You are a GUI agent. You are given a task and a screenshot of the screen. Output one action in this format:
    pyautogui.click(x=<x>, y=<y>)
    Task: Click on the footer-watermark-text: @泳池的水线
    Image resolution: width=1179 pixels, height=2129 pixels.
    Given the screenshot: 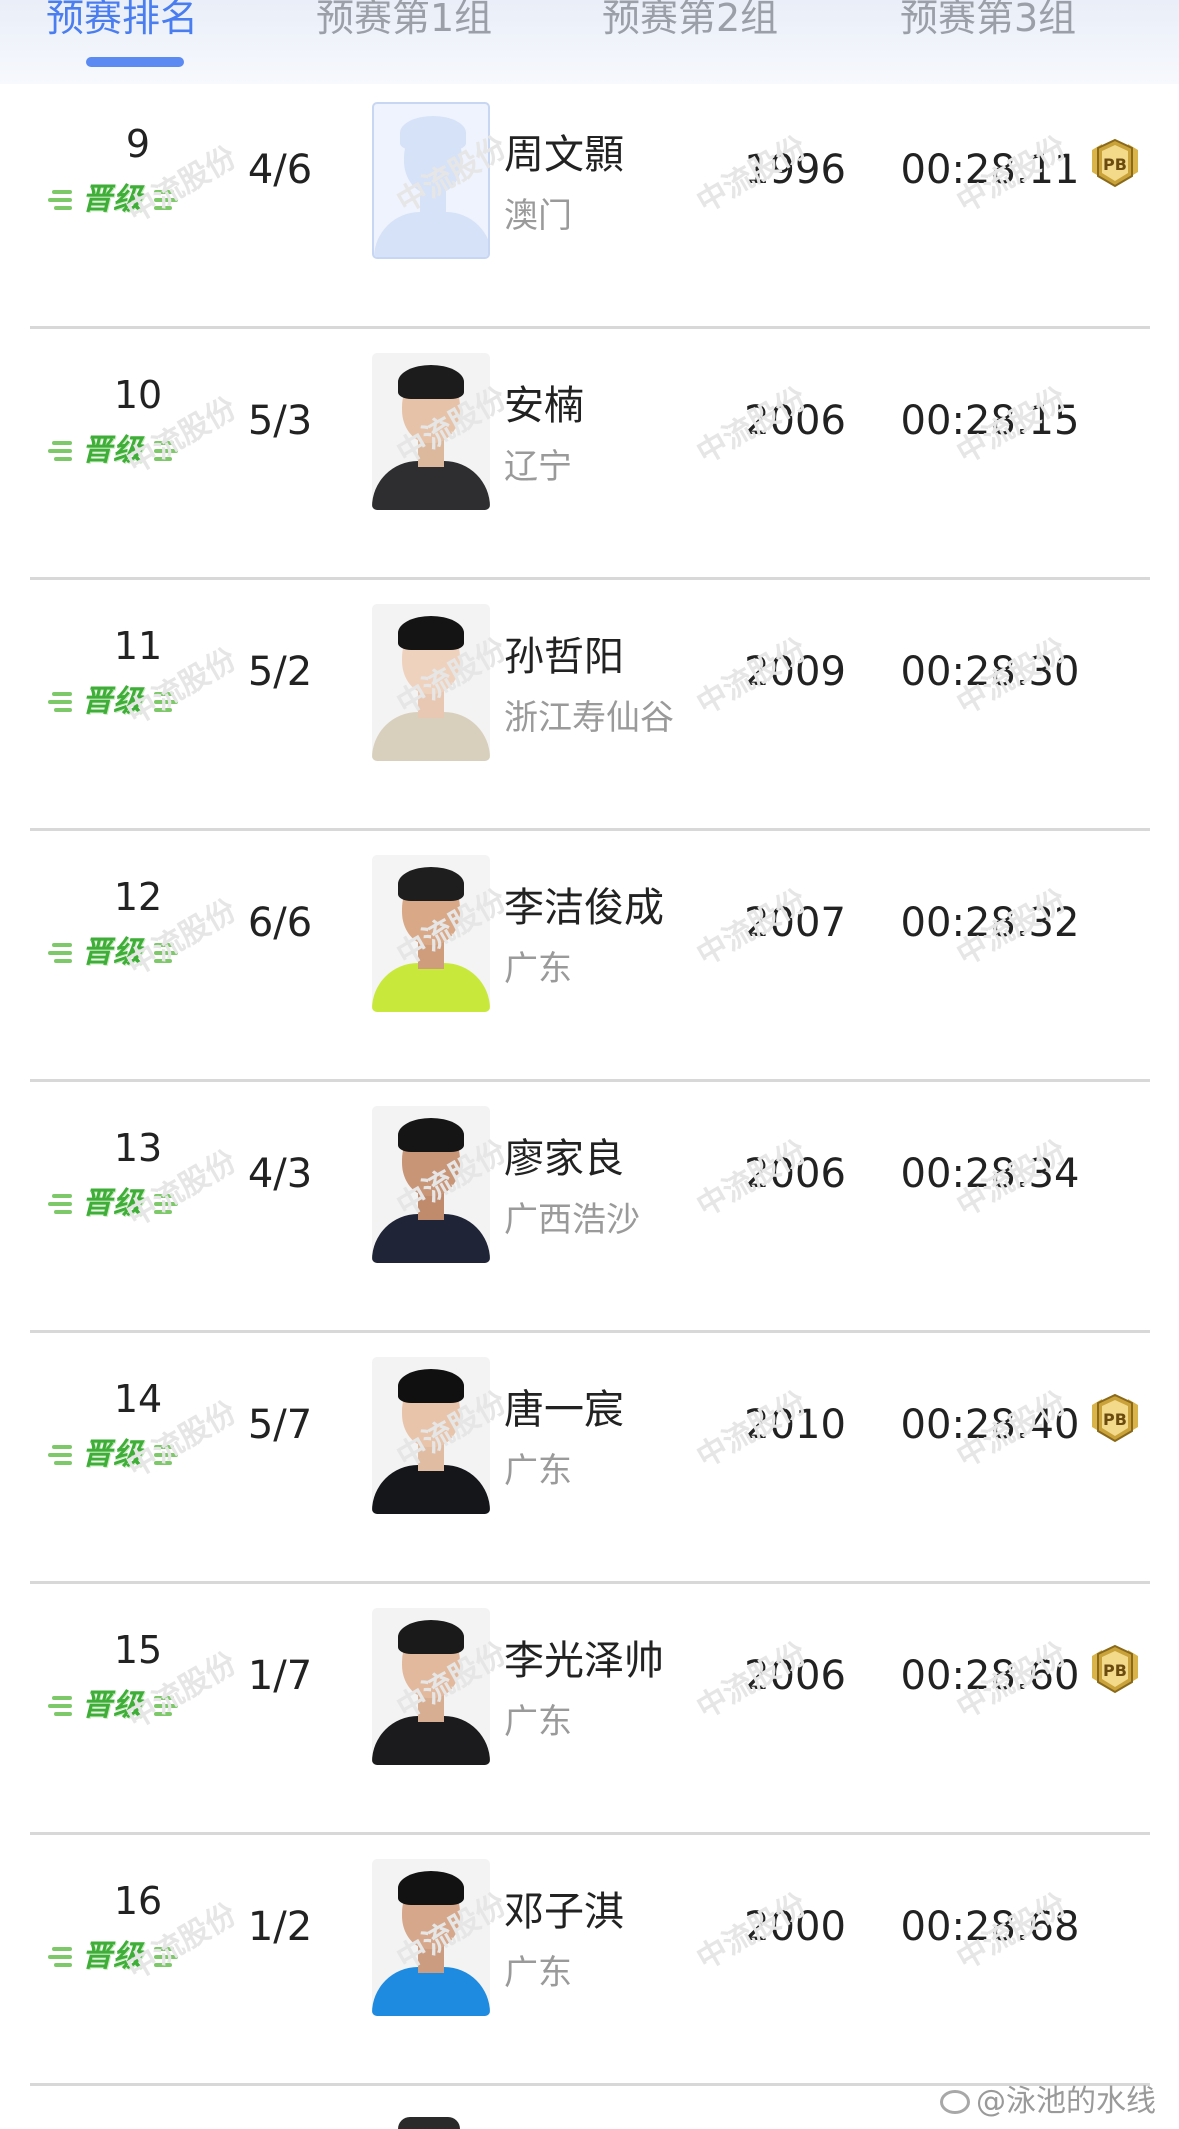 What is the action you would take?
    pyautogui.click(x=1066, y=2101)
    